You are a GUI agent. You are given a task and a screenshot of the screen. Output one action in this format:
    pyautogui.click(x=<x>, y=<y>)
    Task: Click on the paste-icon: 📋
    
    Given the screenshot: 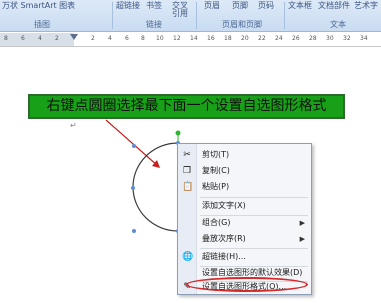 What is the action you would take?
    pyautogui.click(x=188, y=187)
    